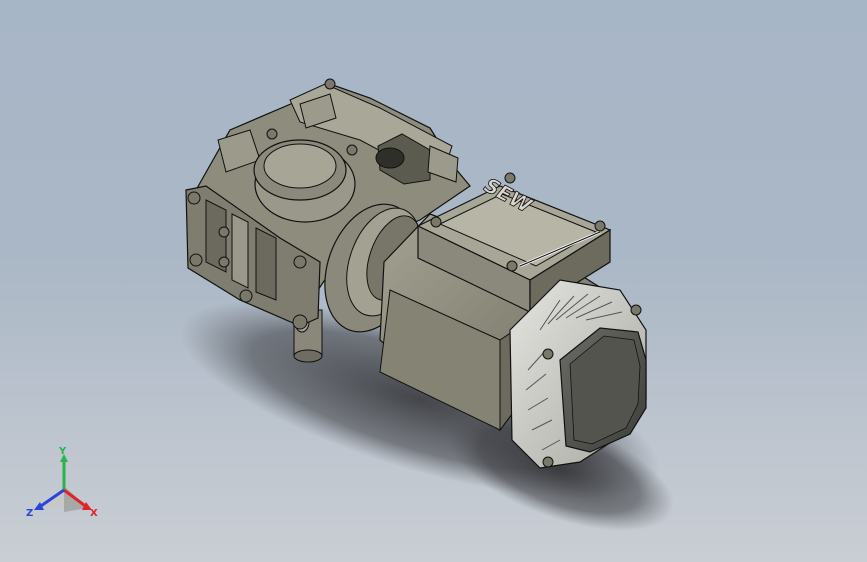 This screenshot has height=562, width=867. What do you see at coordinates (64, 486) in the screenshot?
I see `view-orientation-triad: Y X Z` at bounding box center [64, 486].